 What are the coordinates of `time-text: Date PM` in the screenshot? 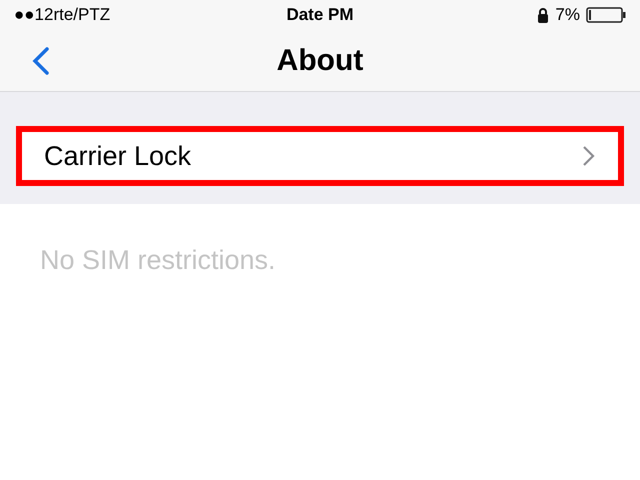 It's located at (320, 15).